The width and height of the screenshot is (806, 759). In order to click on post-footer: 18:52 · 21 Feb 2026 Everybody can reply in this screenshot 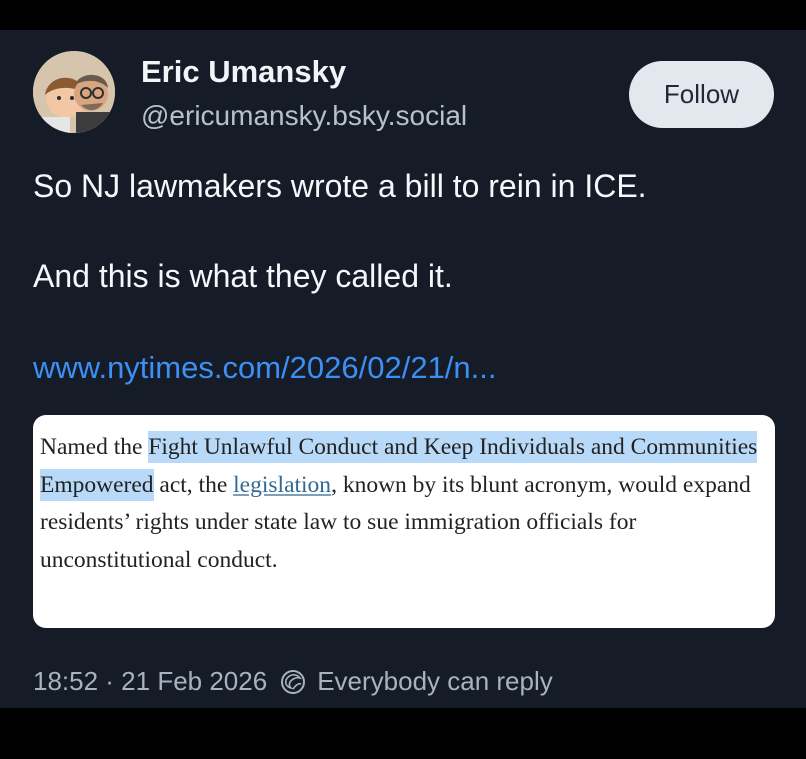, I will do `click(293, 681)`.